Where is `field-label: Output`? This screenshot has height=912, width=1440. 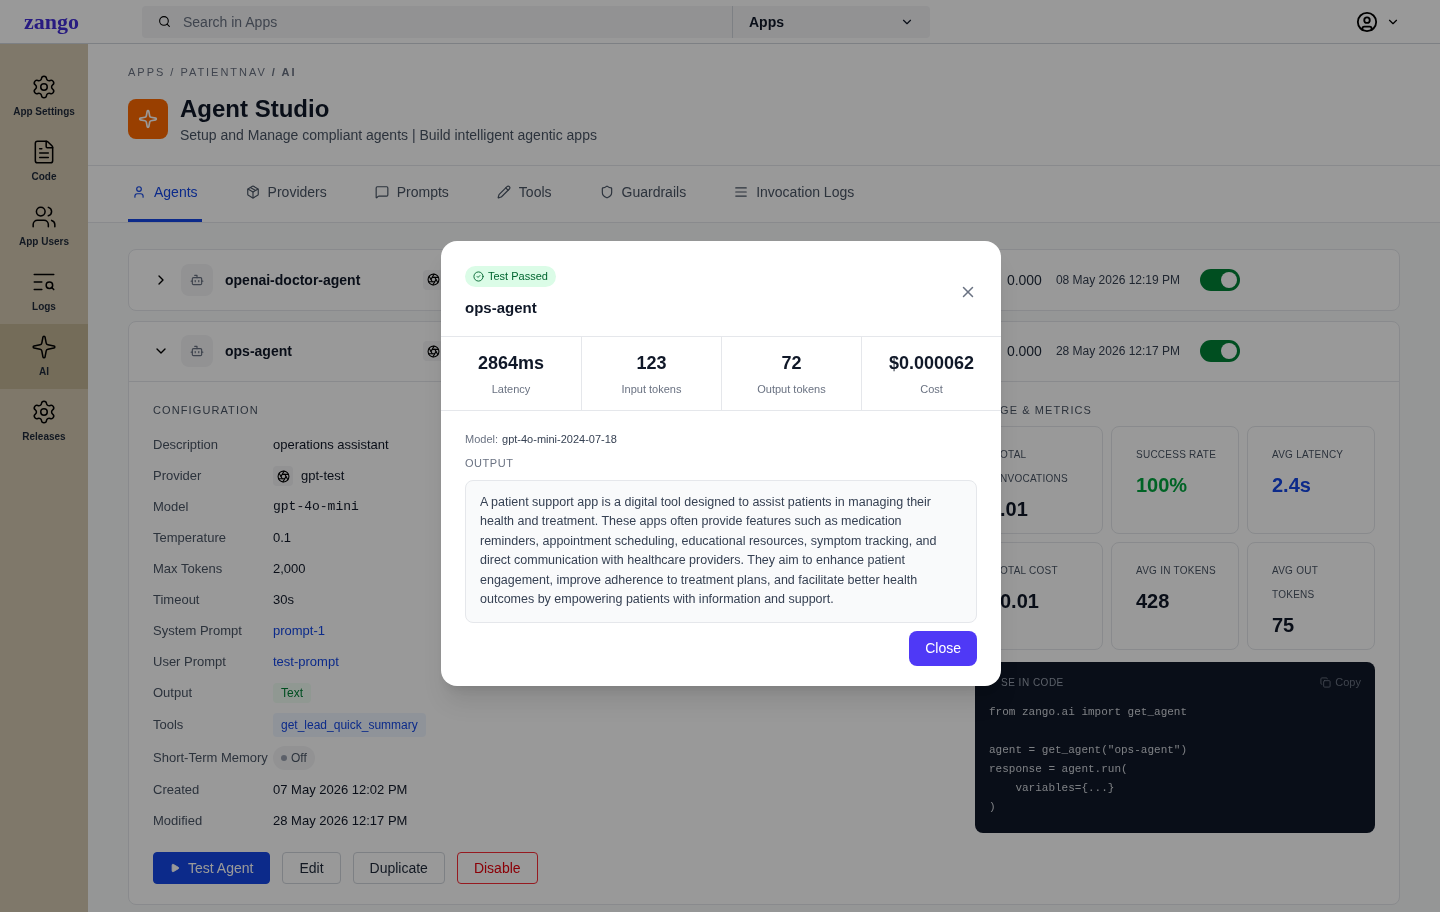
field-label: Output is located at coordinates (173, 693).